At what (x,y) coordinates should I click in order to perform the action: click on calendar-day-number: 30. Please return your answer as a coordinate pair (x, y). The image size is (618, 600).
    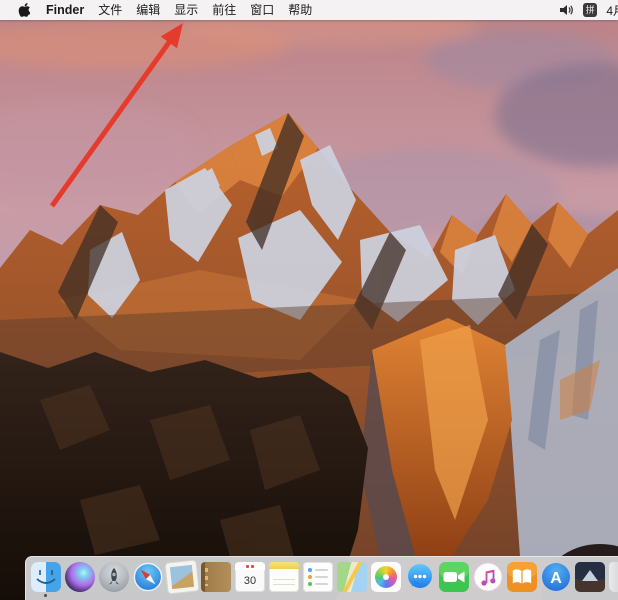
    Looking at the image, I should click on (250, 581).